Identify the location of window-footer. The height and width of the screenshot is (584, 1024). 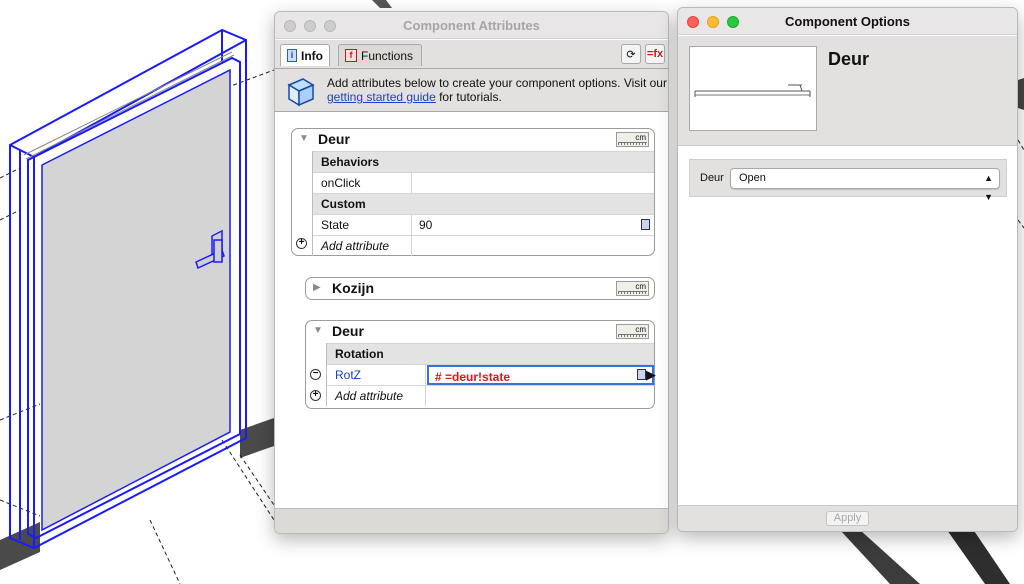
(471, 520).